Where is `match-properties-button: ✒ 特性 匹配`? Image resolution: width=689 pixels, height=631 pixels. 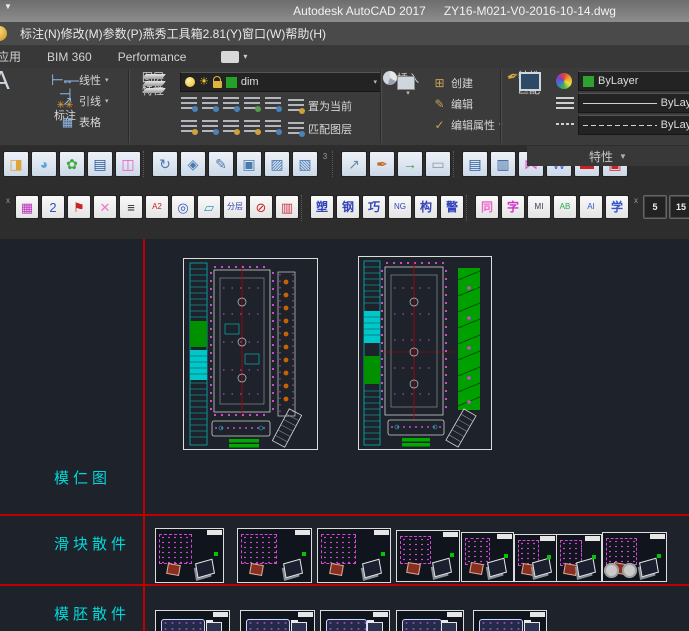
match-properties-button: ✒ 特性 匹配 is located at coordinates (528, 82).